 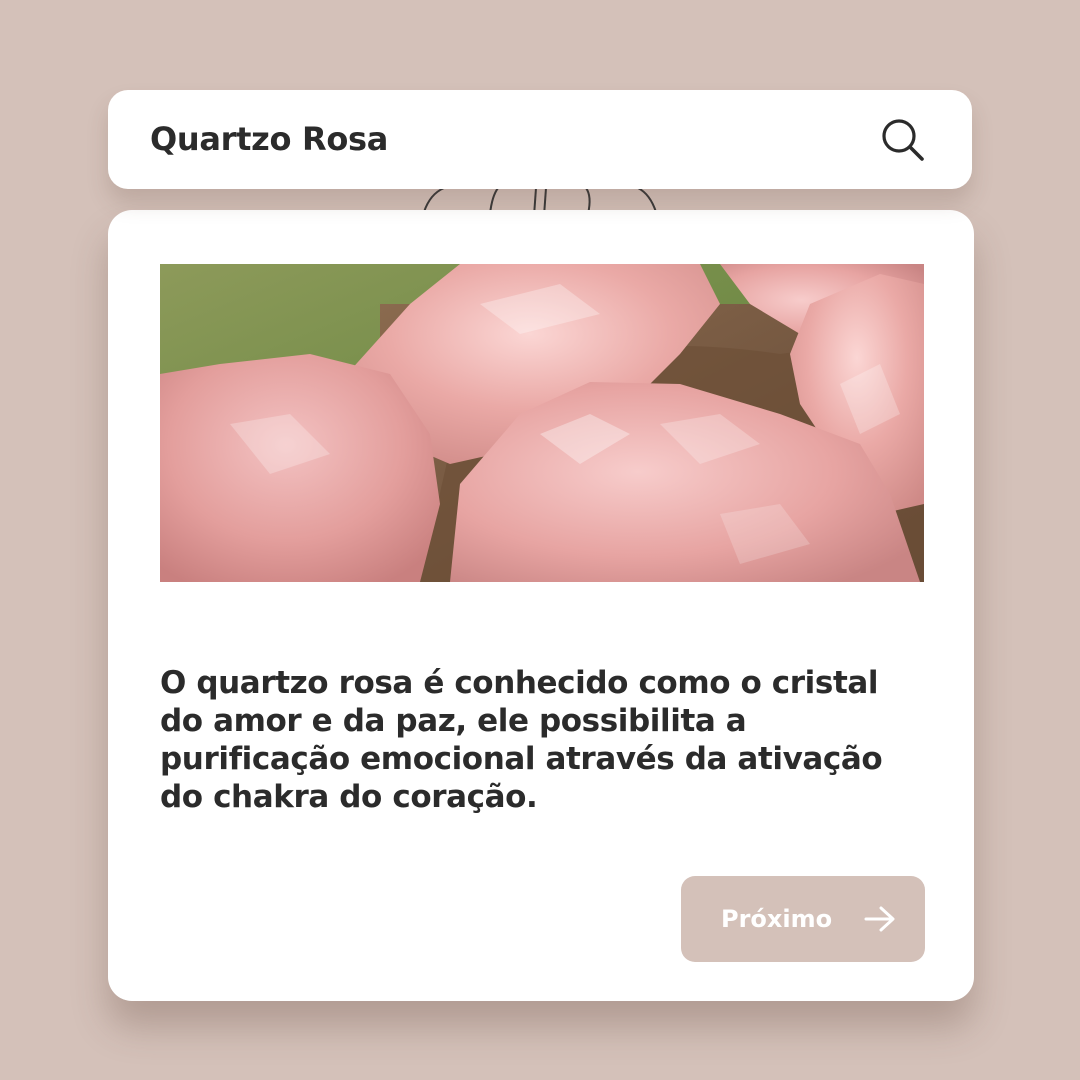 What do you see at coordinates (903, 140) in the screenshot?
I see `search-icon` at bounding box center [903, 140].